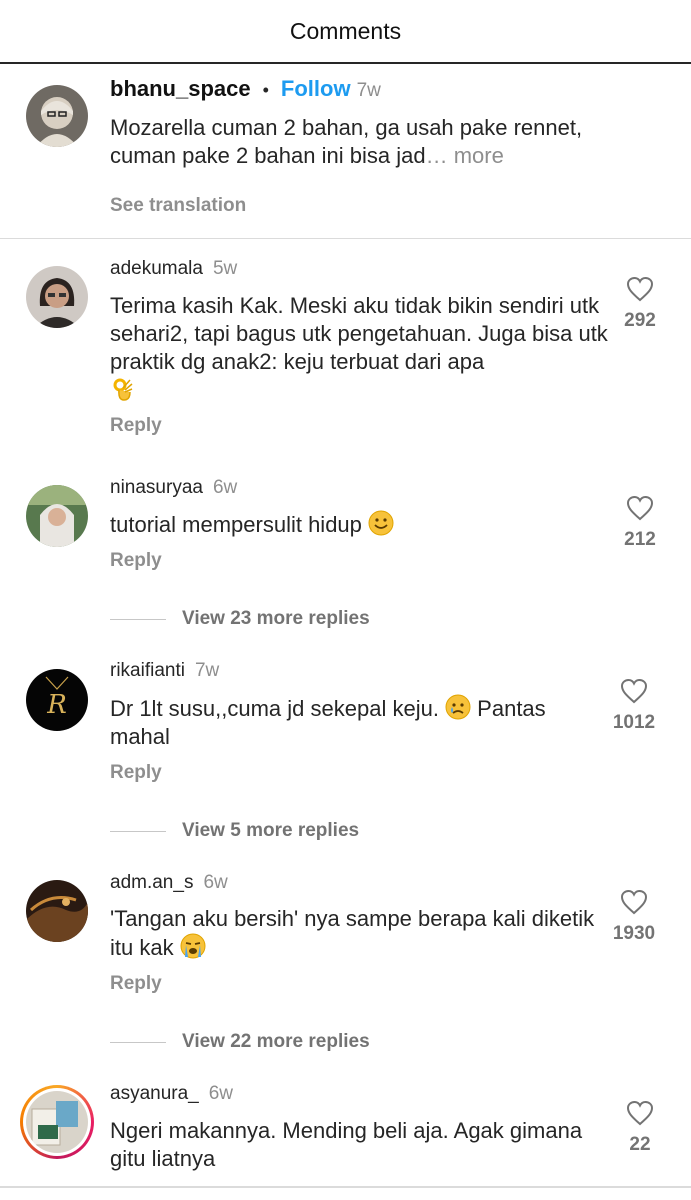  I want to click on crying-emoji, so click(458, 707).